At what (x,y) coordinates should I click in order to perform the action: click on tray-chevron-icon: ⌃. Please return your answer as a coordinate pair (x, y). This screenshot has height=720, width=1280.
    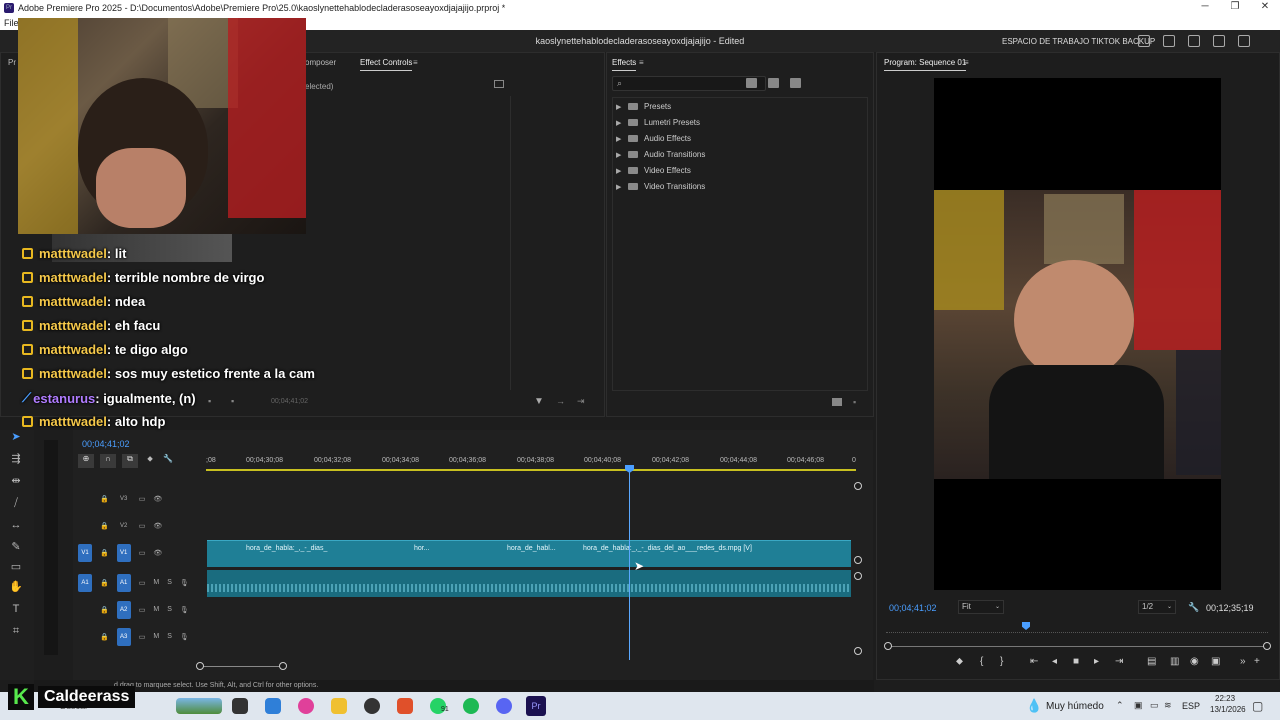
    Looking at the image, I should click on (1120, 705).